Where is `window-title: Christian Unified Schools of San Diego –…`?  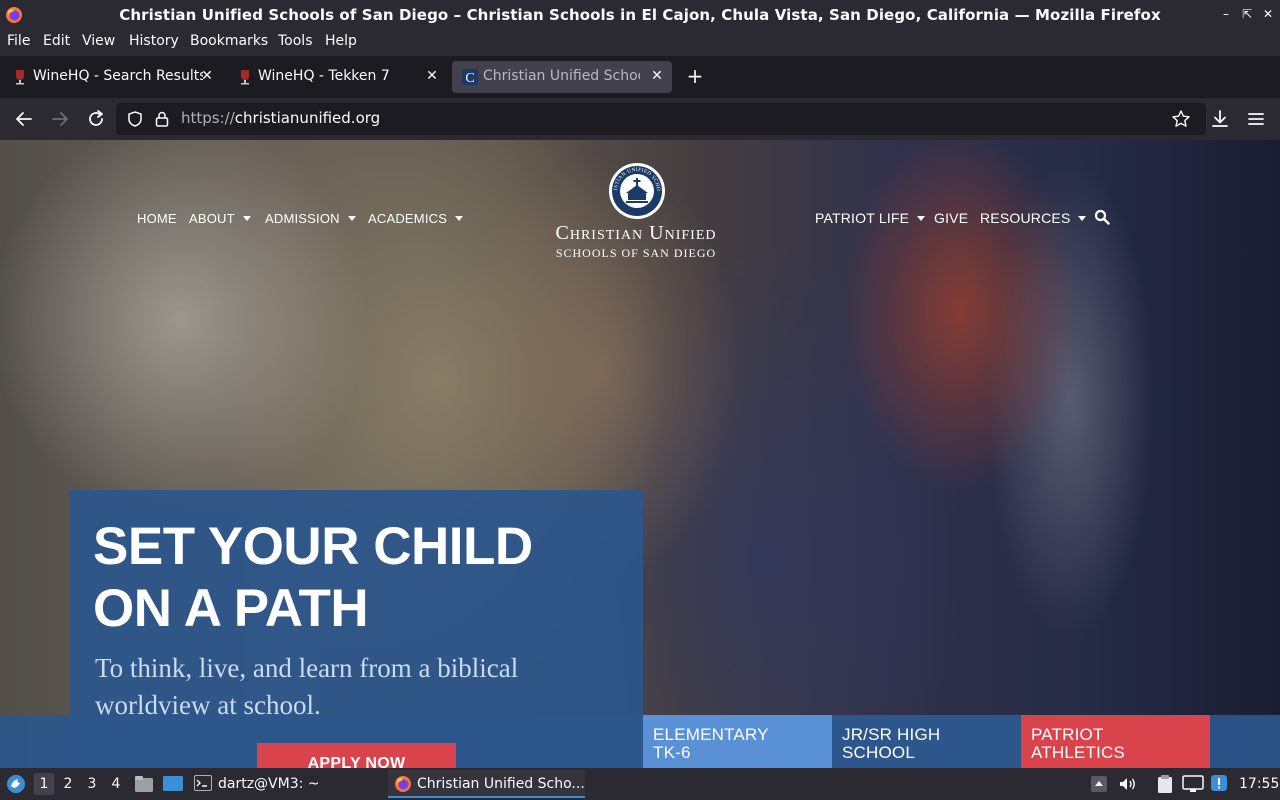
window-title: Christian Unified Schools of San Diego –… is located at coordinates (640, 15).